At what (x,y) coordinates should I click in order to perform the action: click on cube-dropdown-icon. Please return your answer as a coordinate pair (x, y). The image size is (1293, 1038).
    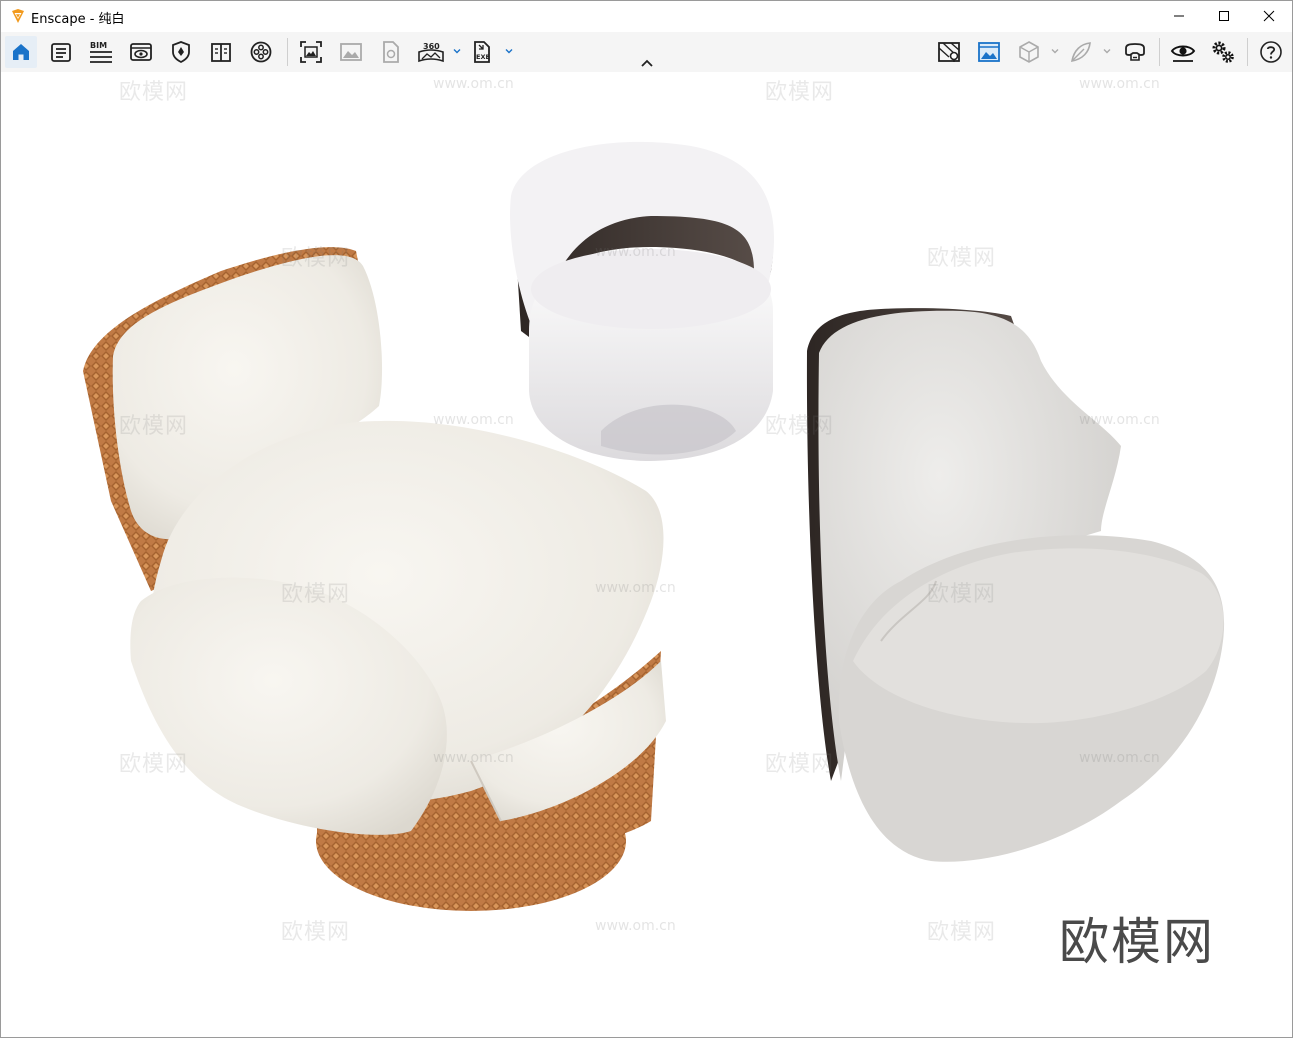
    Looking at the image, I should click on (1055, 51).